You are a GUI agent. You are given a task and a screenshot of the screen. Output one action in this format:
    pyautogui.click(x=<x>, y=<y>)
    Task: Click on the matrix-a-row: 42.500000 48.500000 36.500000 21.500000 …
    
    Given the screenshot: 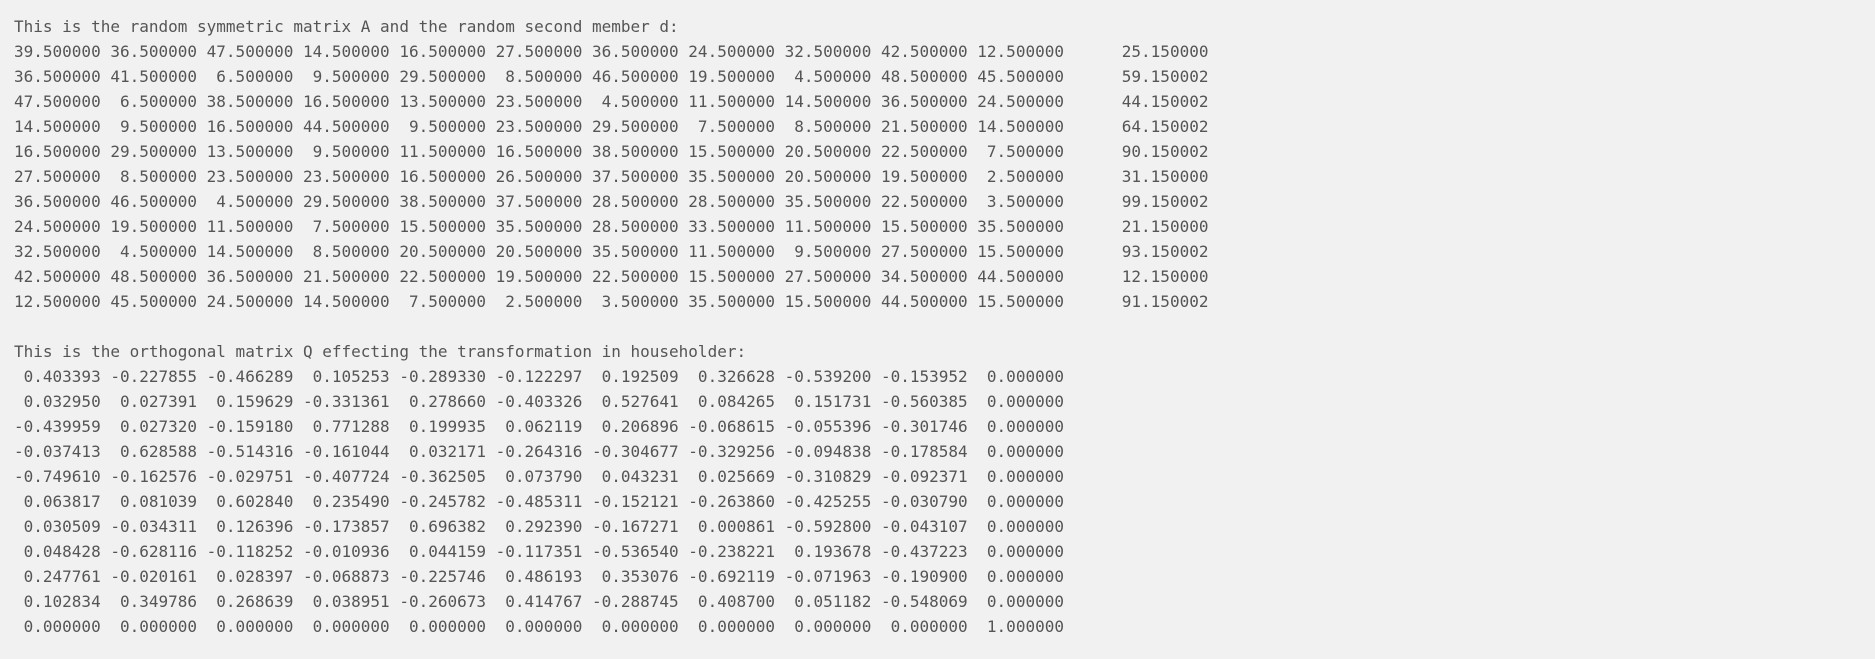 What is the action you would take?
    pyautogui.click(x=611, y=276)
    